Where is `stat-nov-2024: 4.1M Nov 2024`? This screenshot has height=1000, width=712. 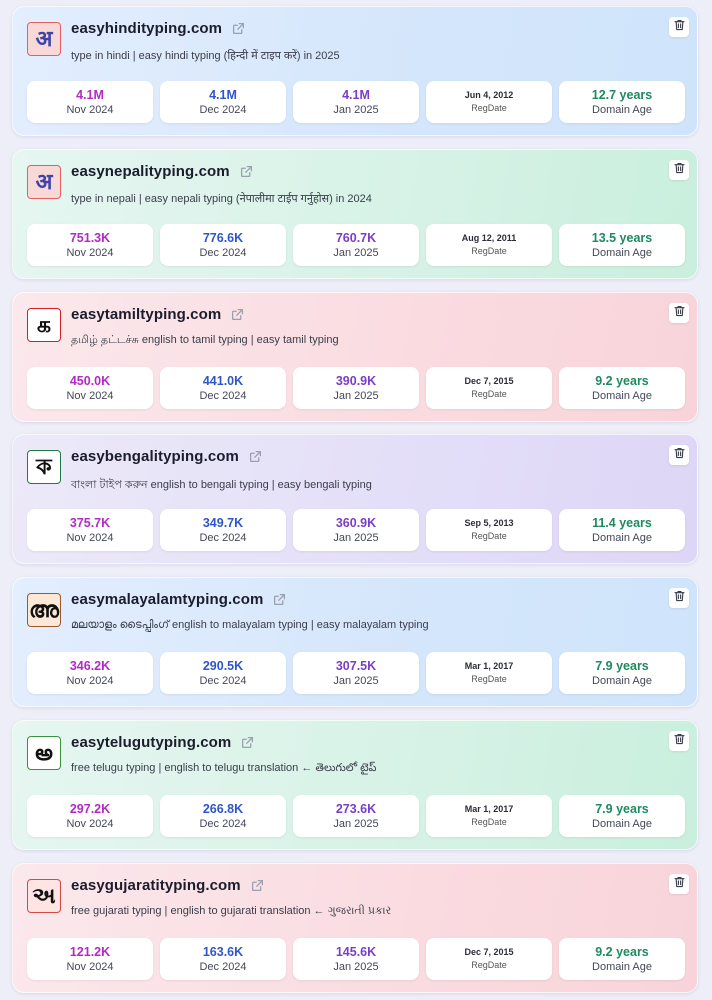 stat-nov-2024: 4.1M Nov 2024 is located at coordinates (90, 102).